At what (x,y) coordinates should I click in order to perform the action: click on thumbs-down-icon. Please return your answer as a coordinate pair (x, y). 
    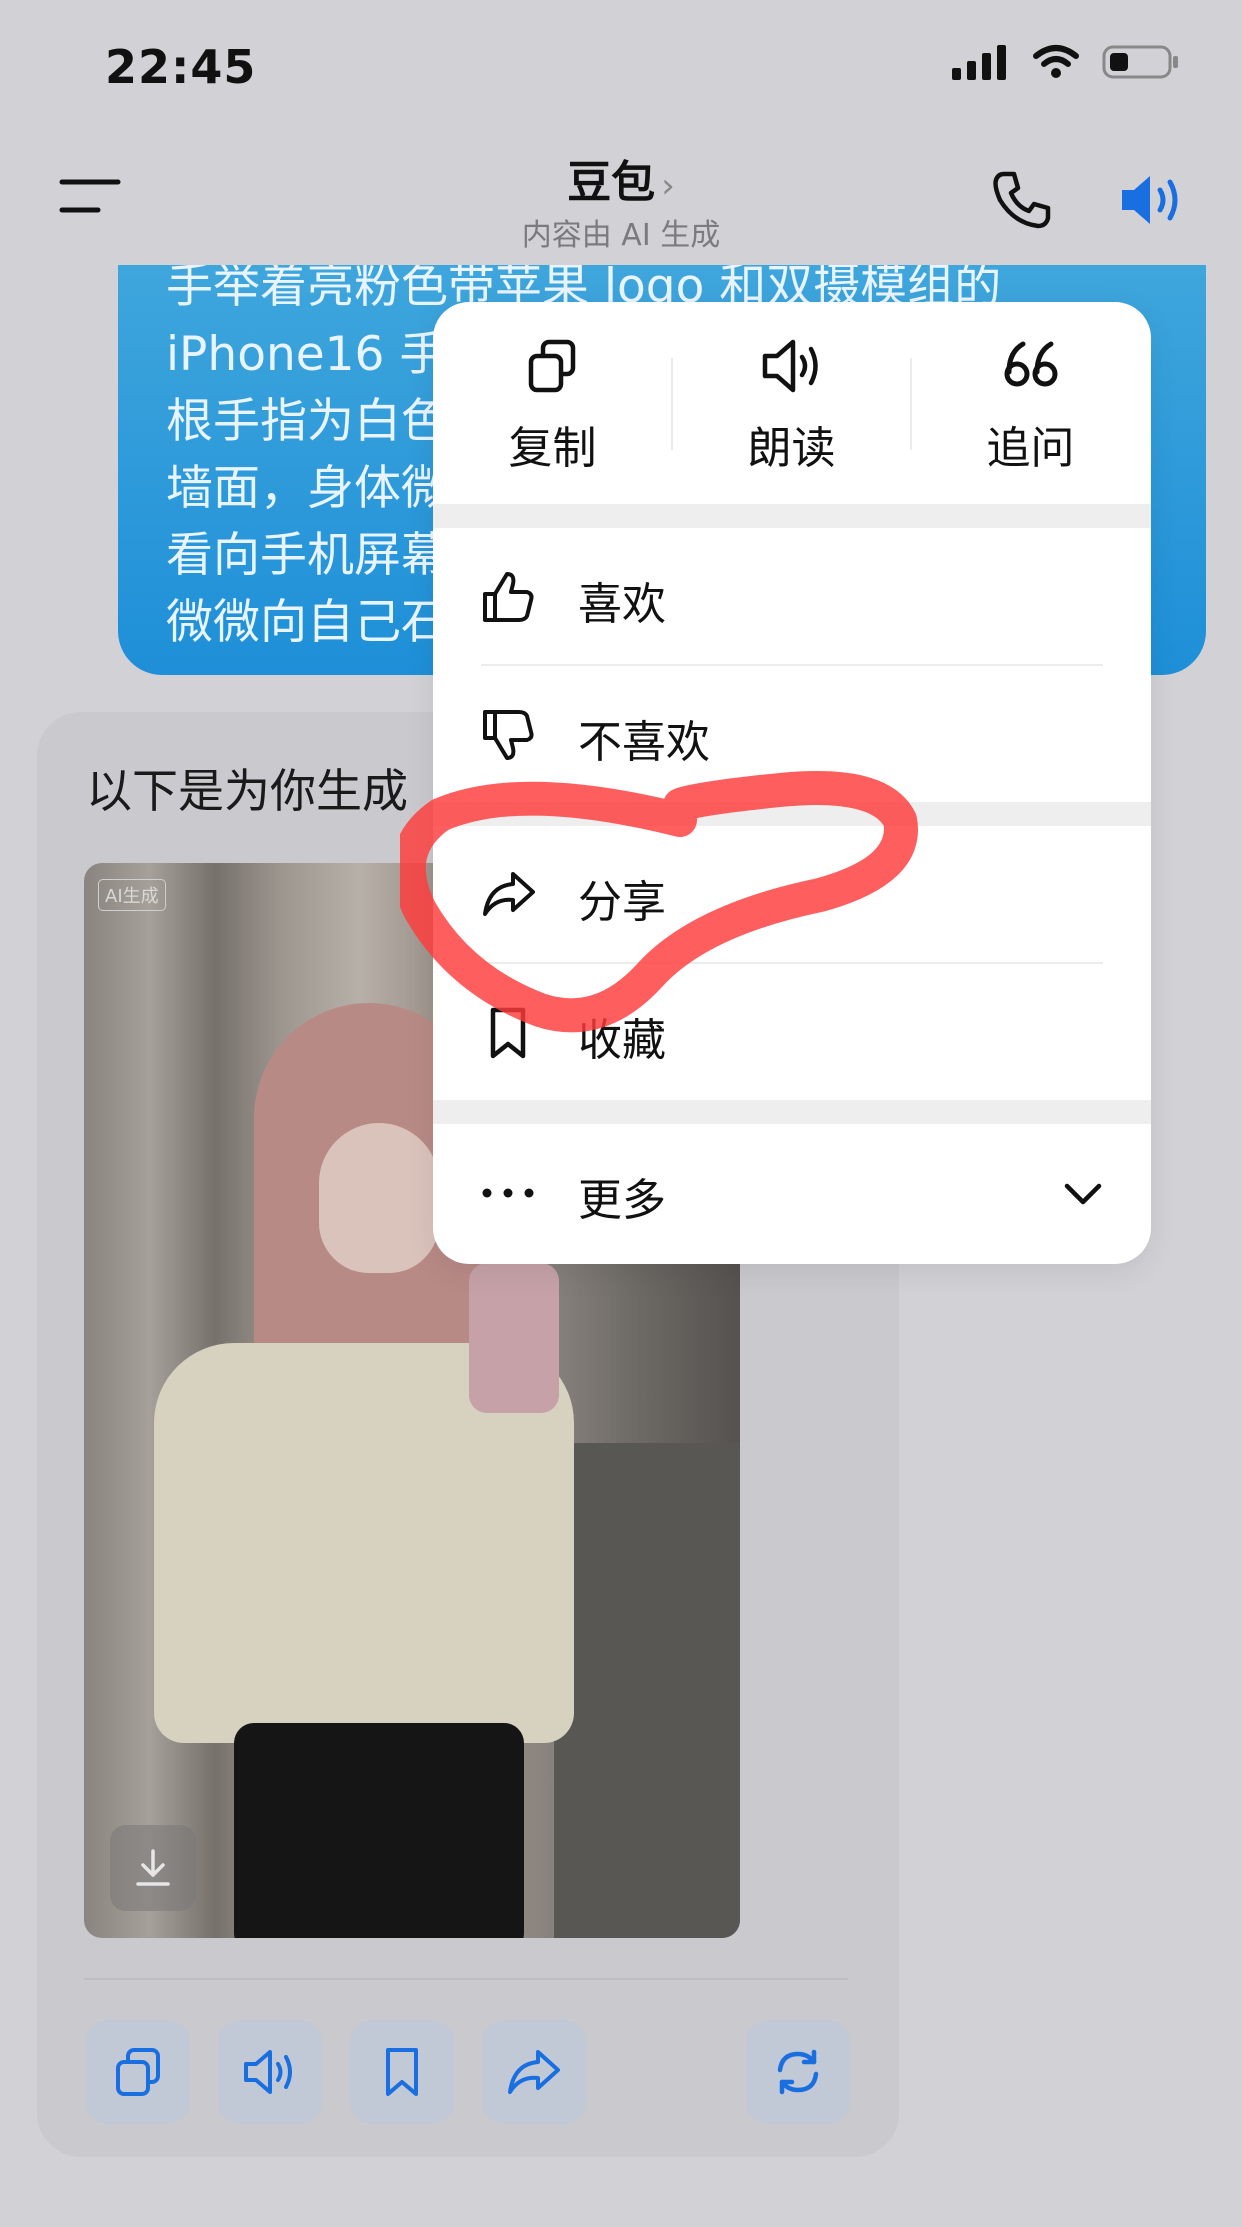
    Looking at the image, I should click on (508, 735).